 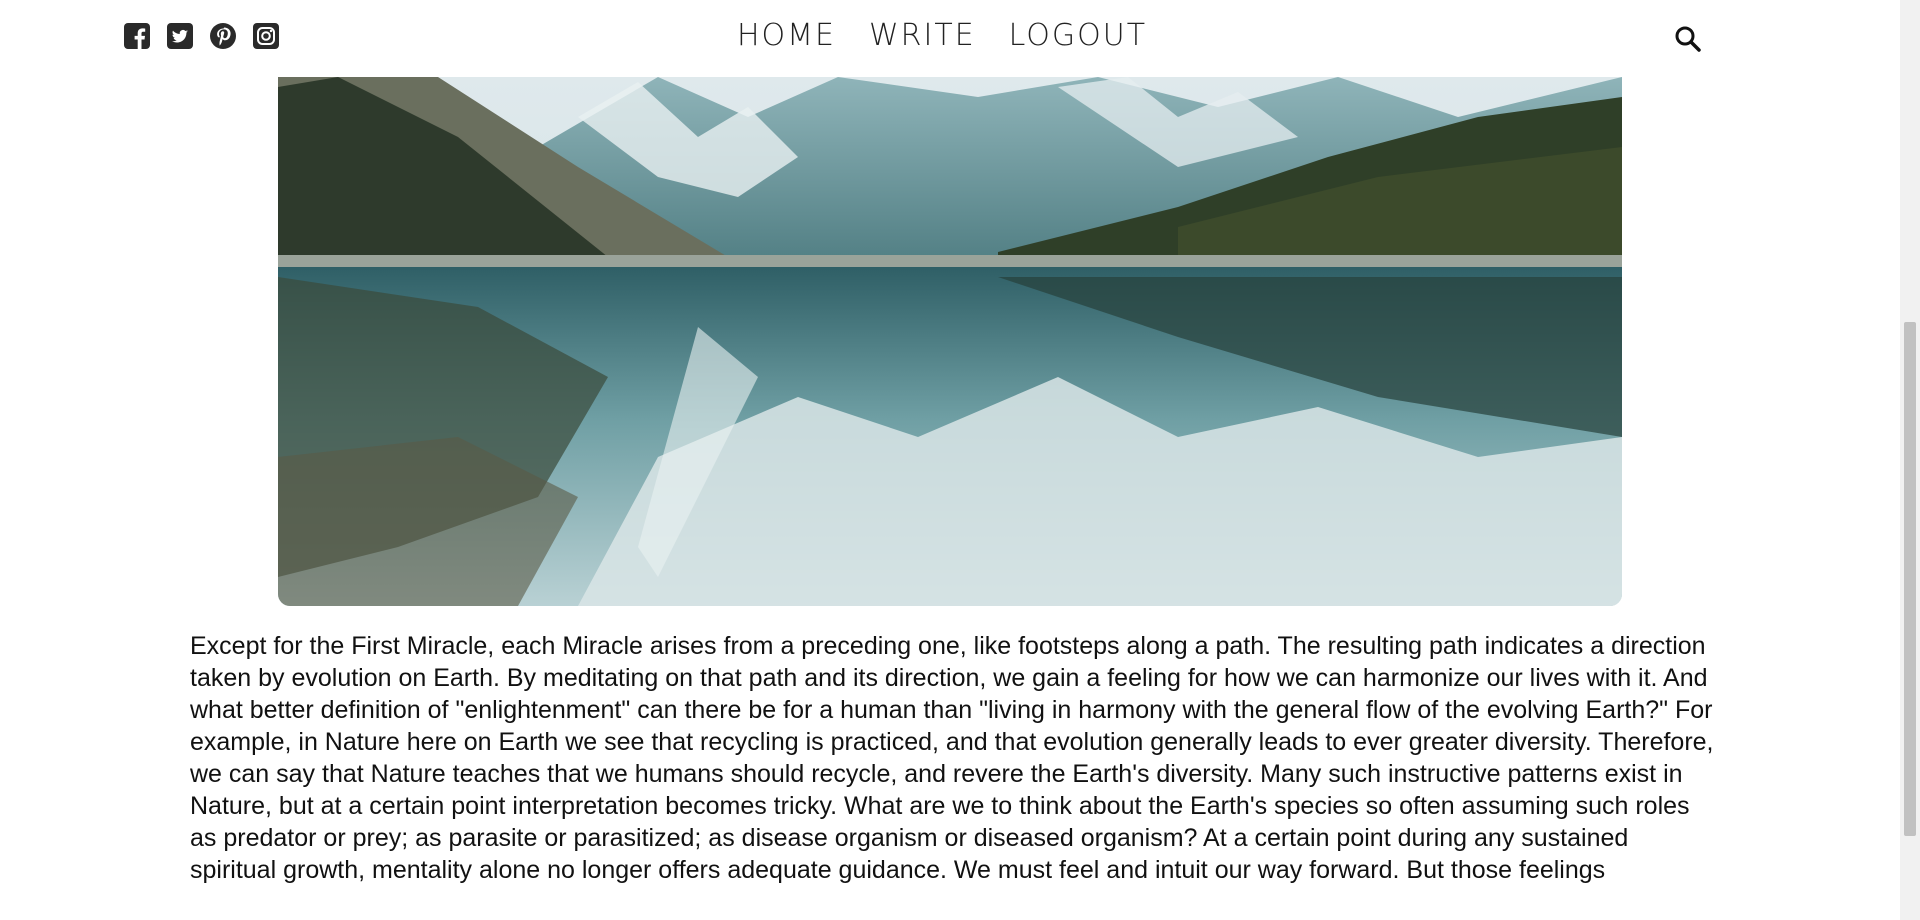 What do you see at coordinates (201, 36) in the screenshot?
I see `social-icons` at bounding box center [201, 36].